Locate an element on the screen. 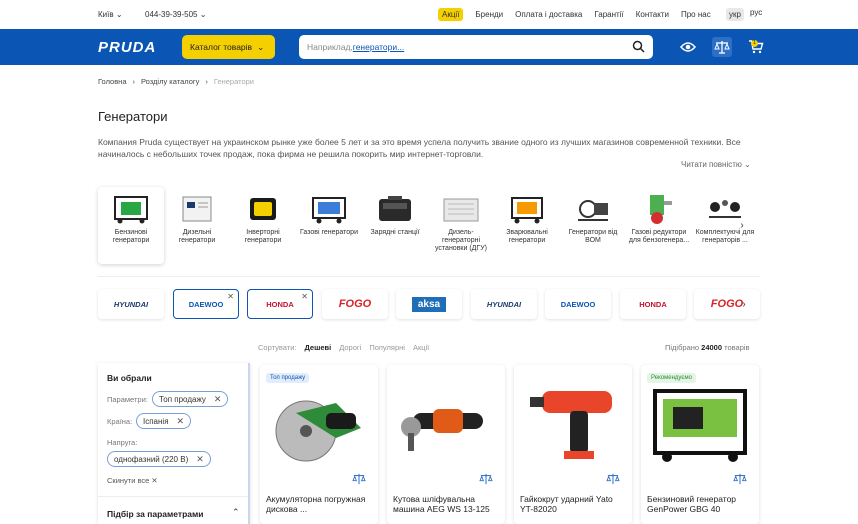  impact-wrench-image is located at coordinates (573, 424).